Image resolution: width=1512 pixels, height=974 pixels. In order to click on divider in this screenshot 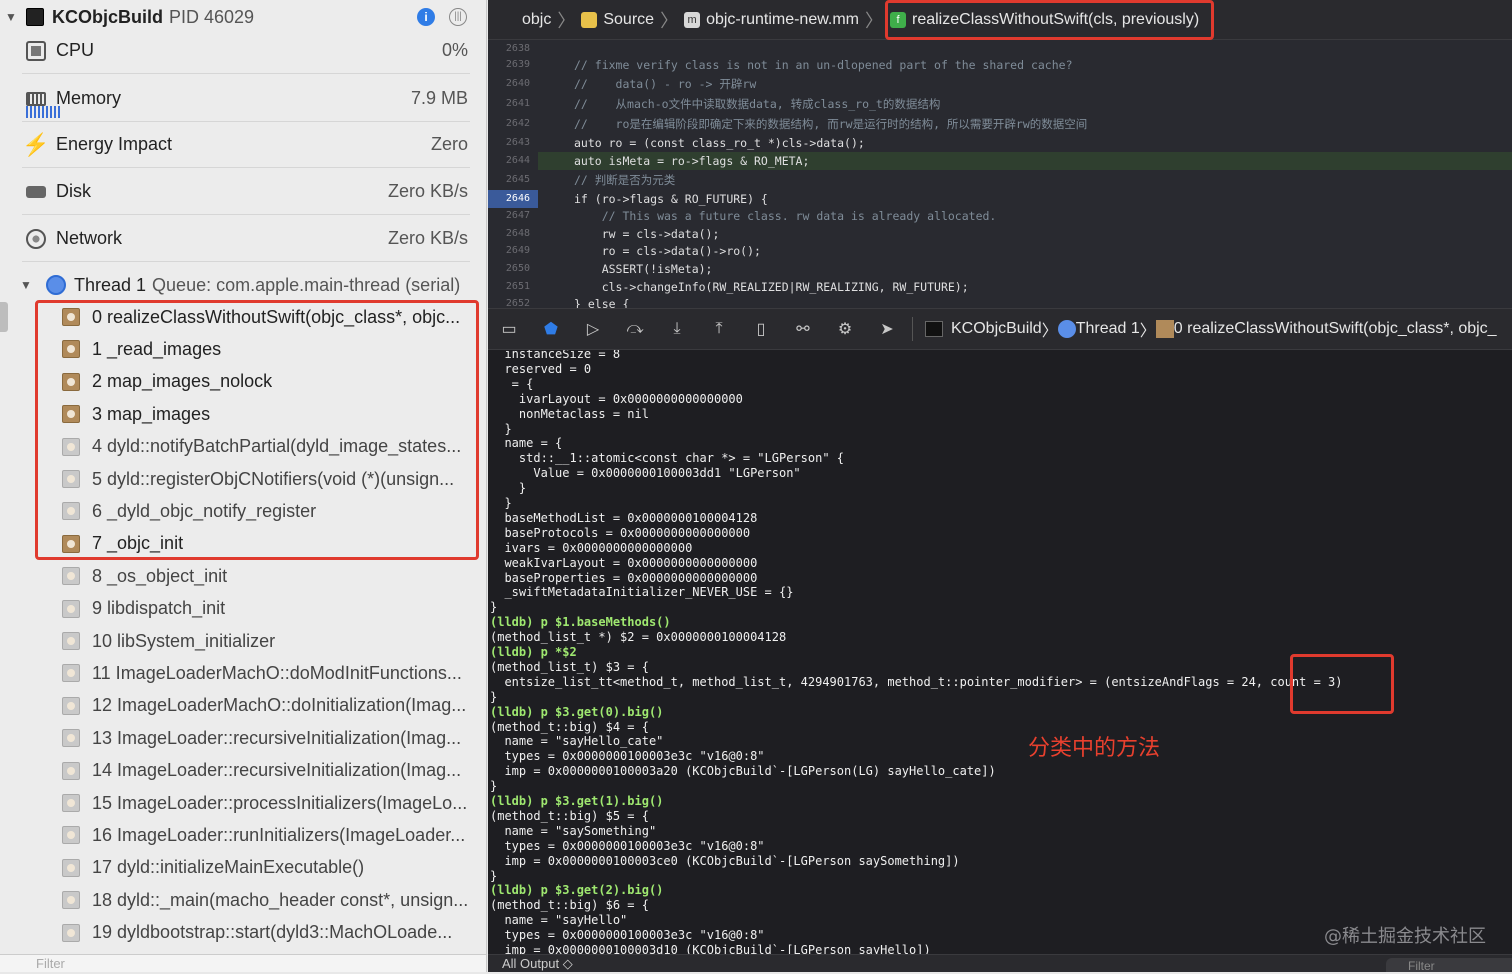, I will do `click(912, 329)`.